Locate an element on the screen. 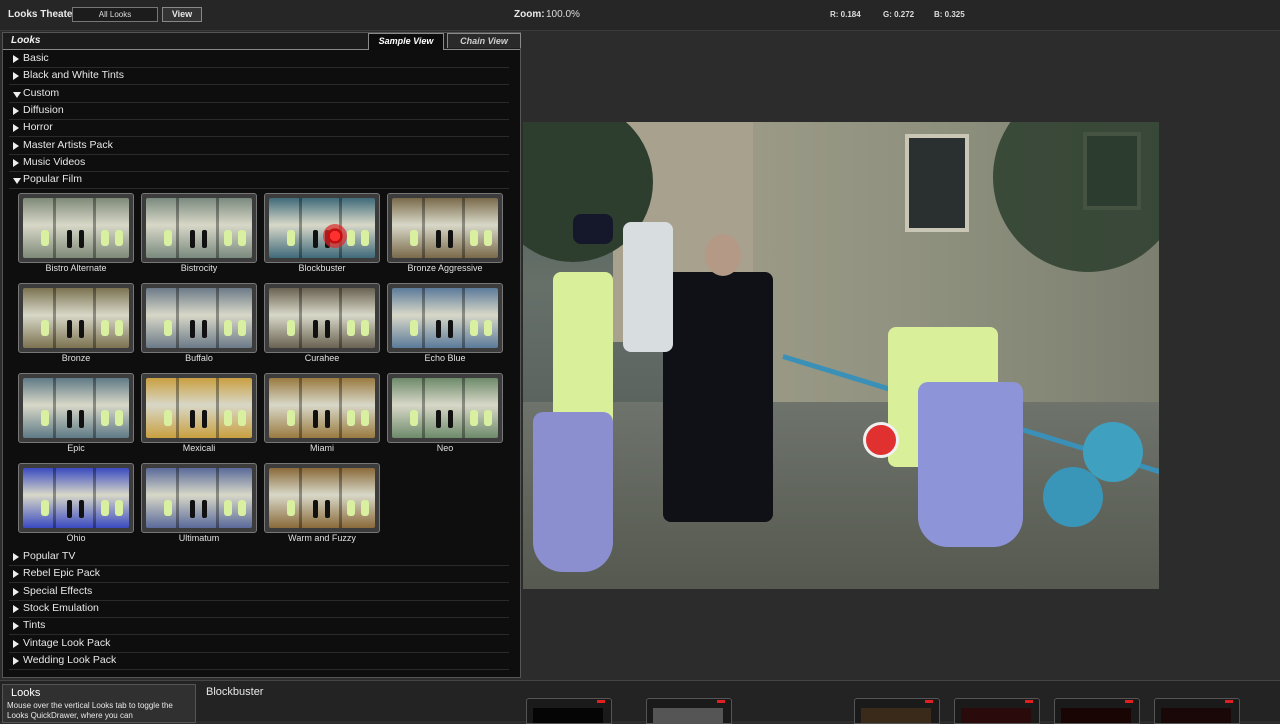 The width and height of the screenshot is (1280, 724). category-item: Stock Emulation is located at coordinates (259, 609).